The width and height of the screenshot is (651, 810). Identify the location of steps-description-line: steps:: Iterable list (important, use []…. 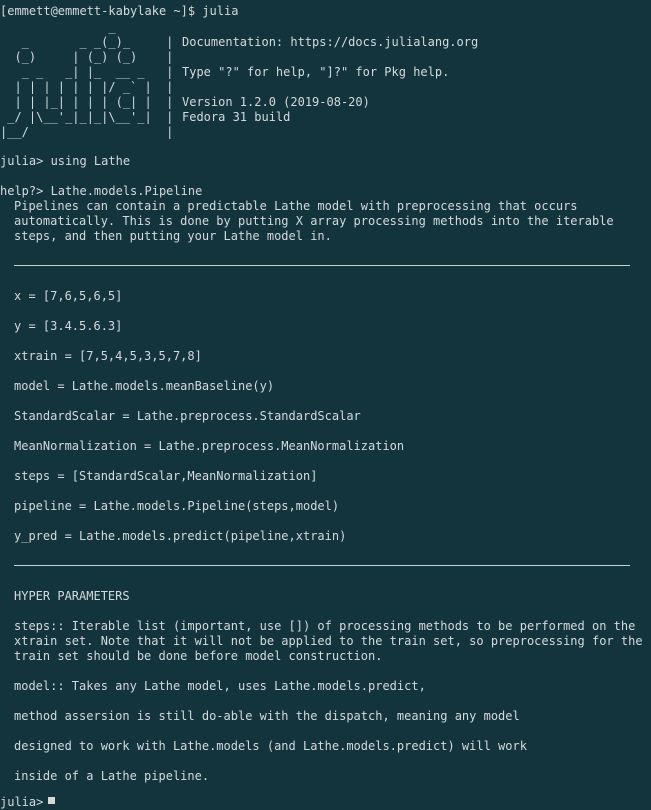
(325, 626).